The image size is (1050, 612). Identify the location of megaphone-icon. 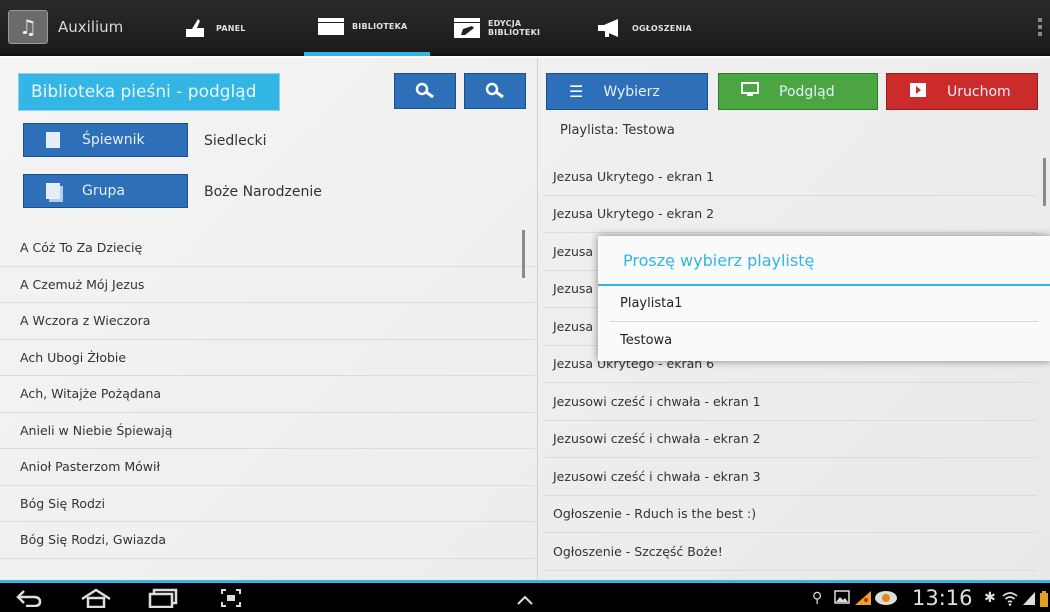
(611, 28).